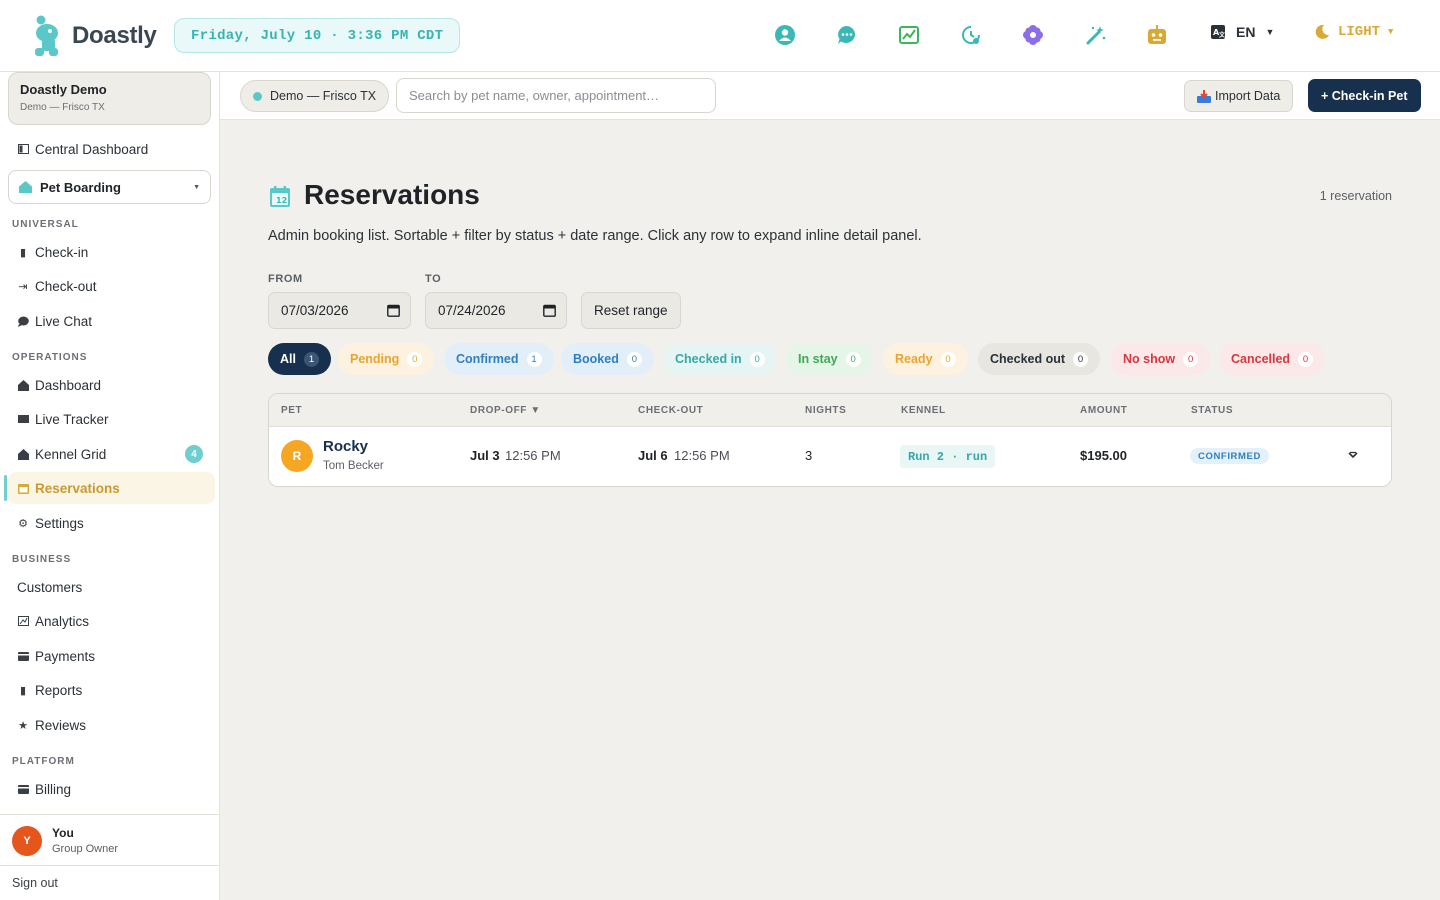  What do you see at coordinates (1103, 410) in the screenshot?
I see `column-header-amount: AMOUNT` at bounding box center [1103, 410].